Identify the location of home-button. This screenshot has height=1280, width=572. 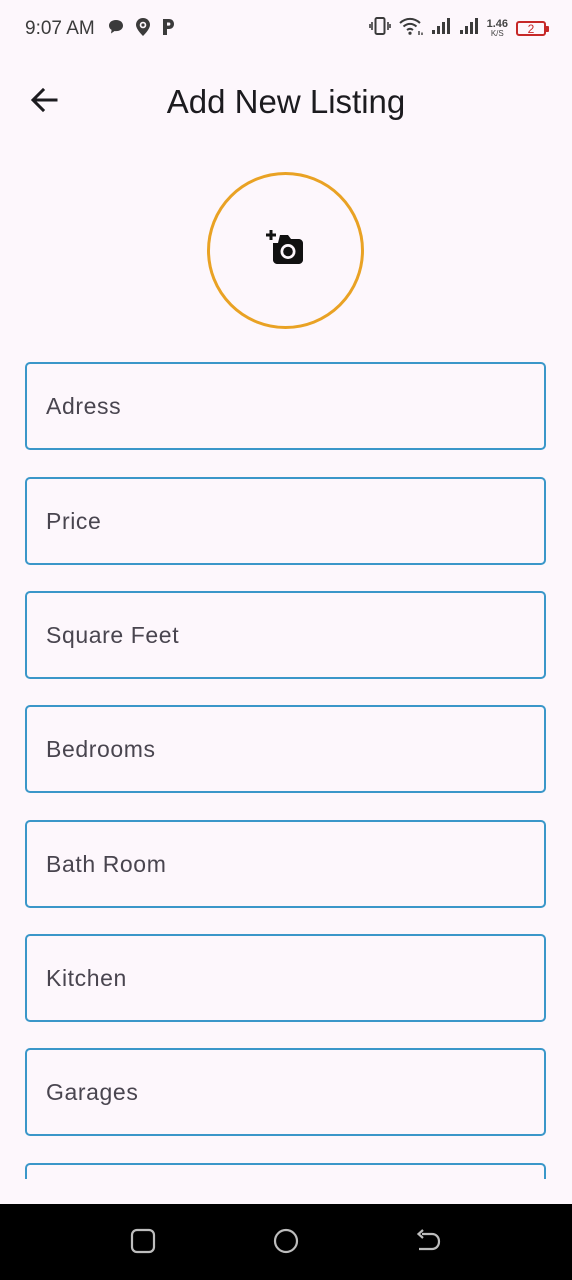
(286, 1243).